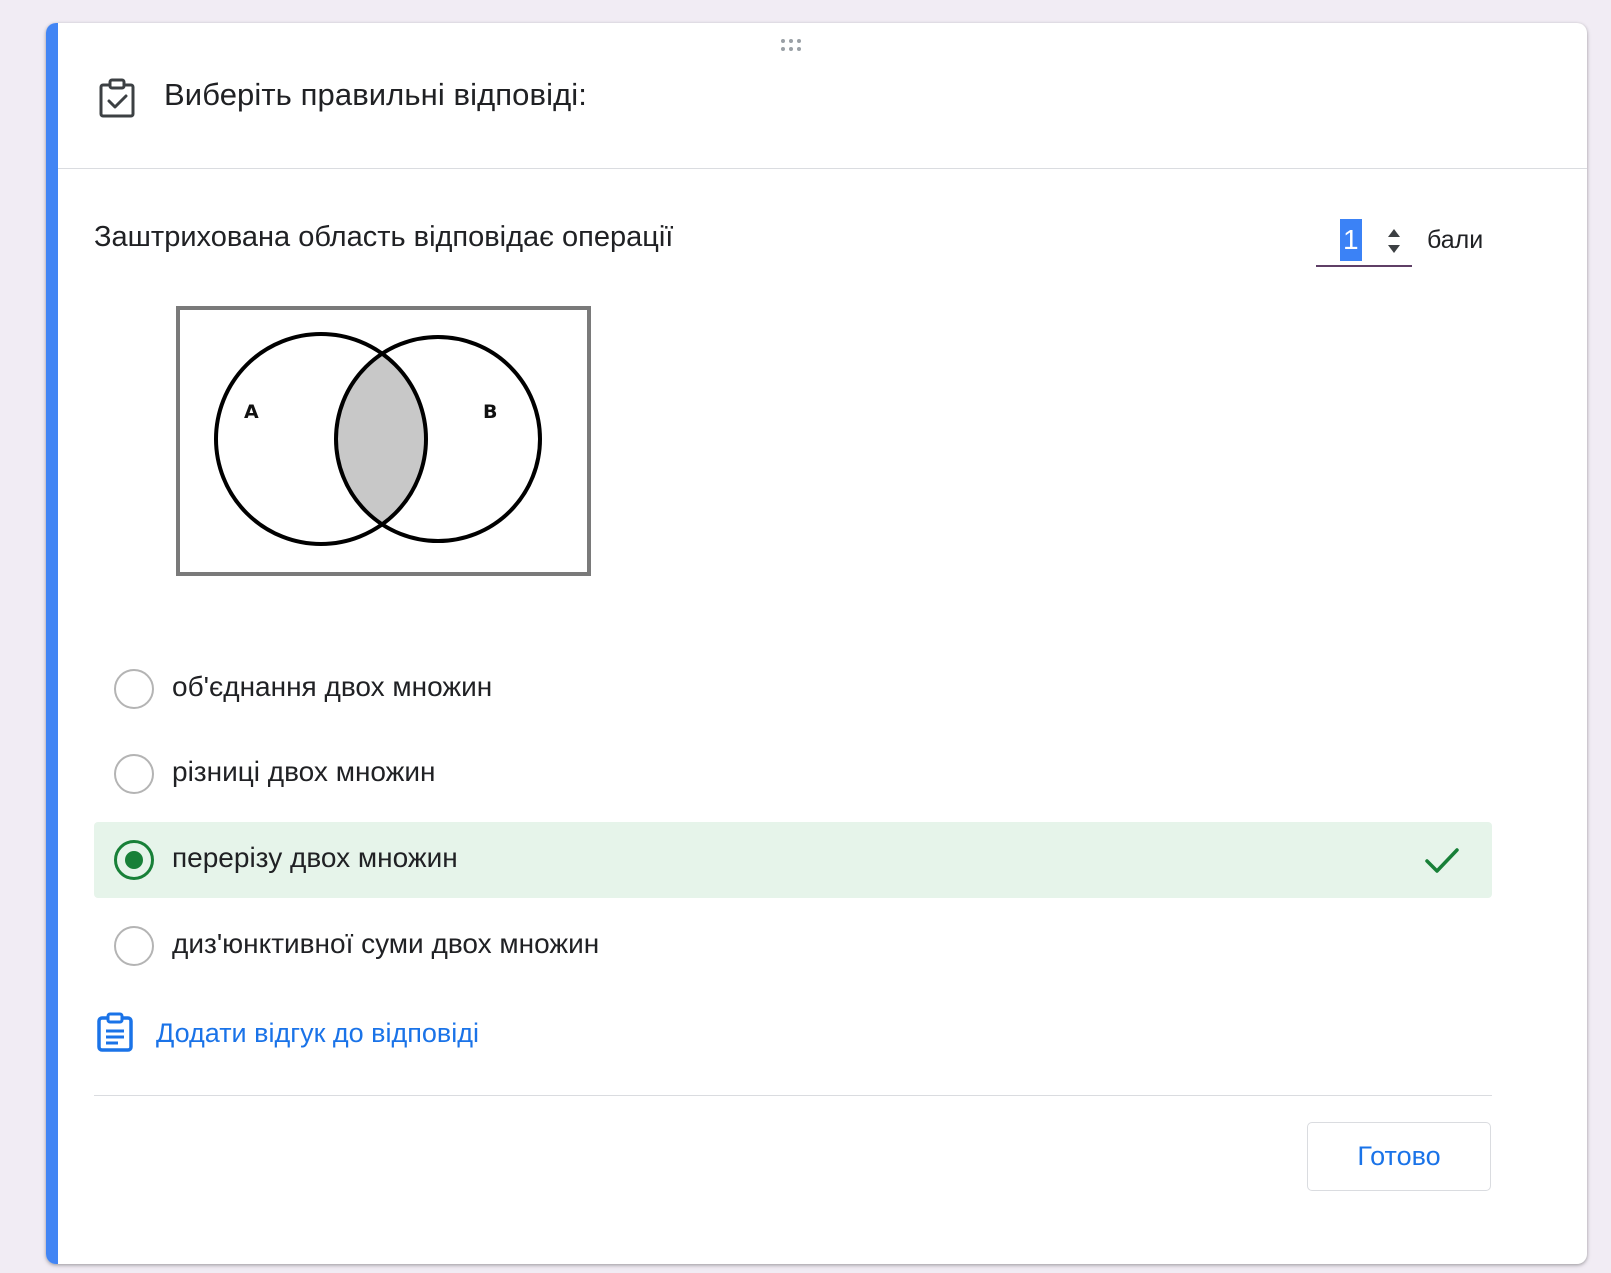  Describe the element at coordinates (1442, 860) in the screenshot. I see `correct-check-icon` at that location.